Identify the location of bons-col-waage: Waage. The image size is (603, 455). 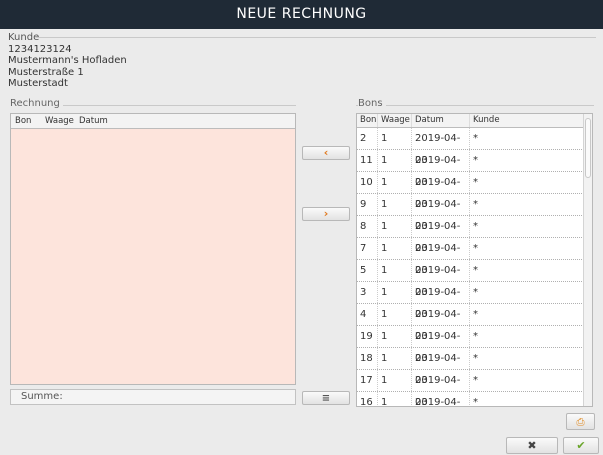
(394, 120).